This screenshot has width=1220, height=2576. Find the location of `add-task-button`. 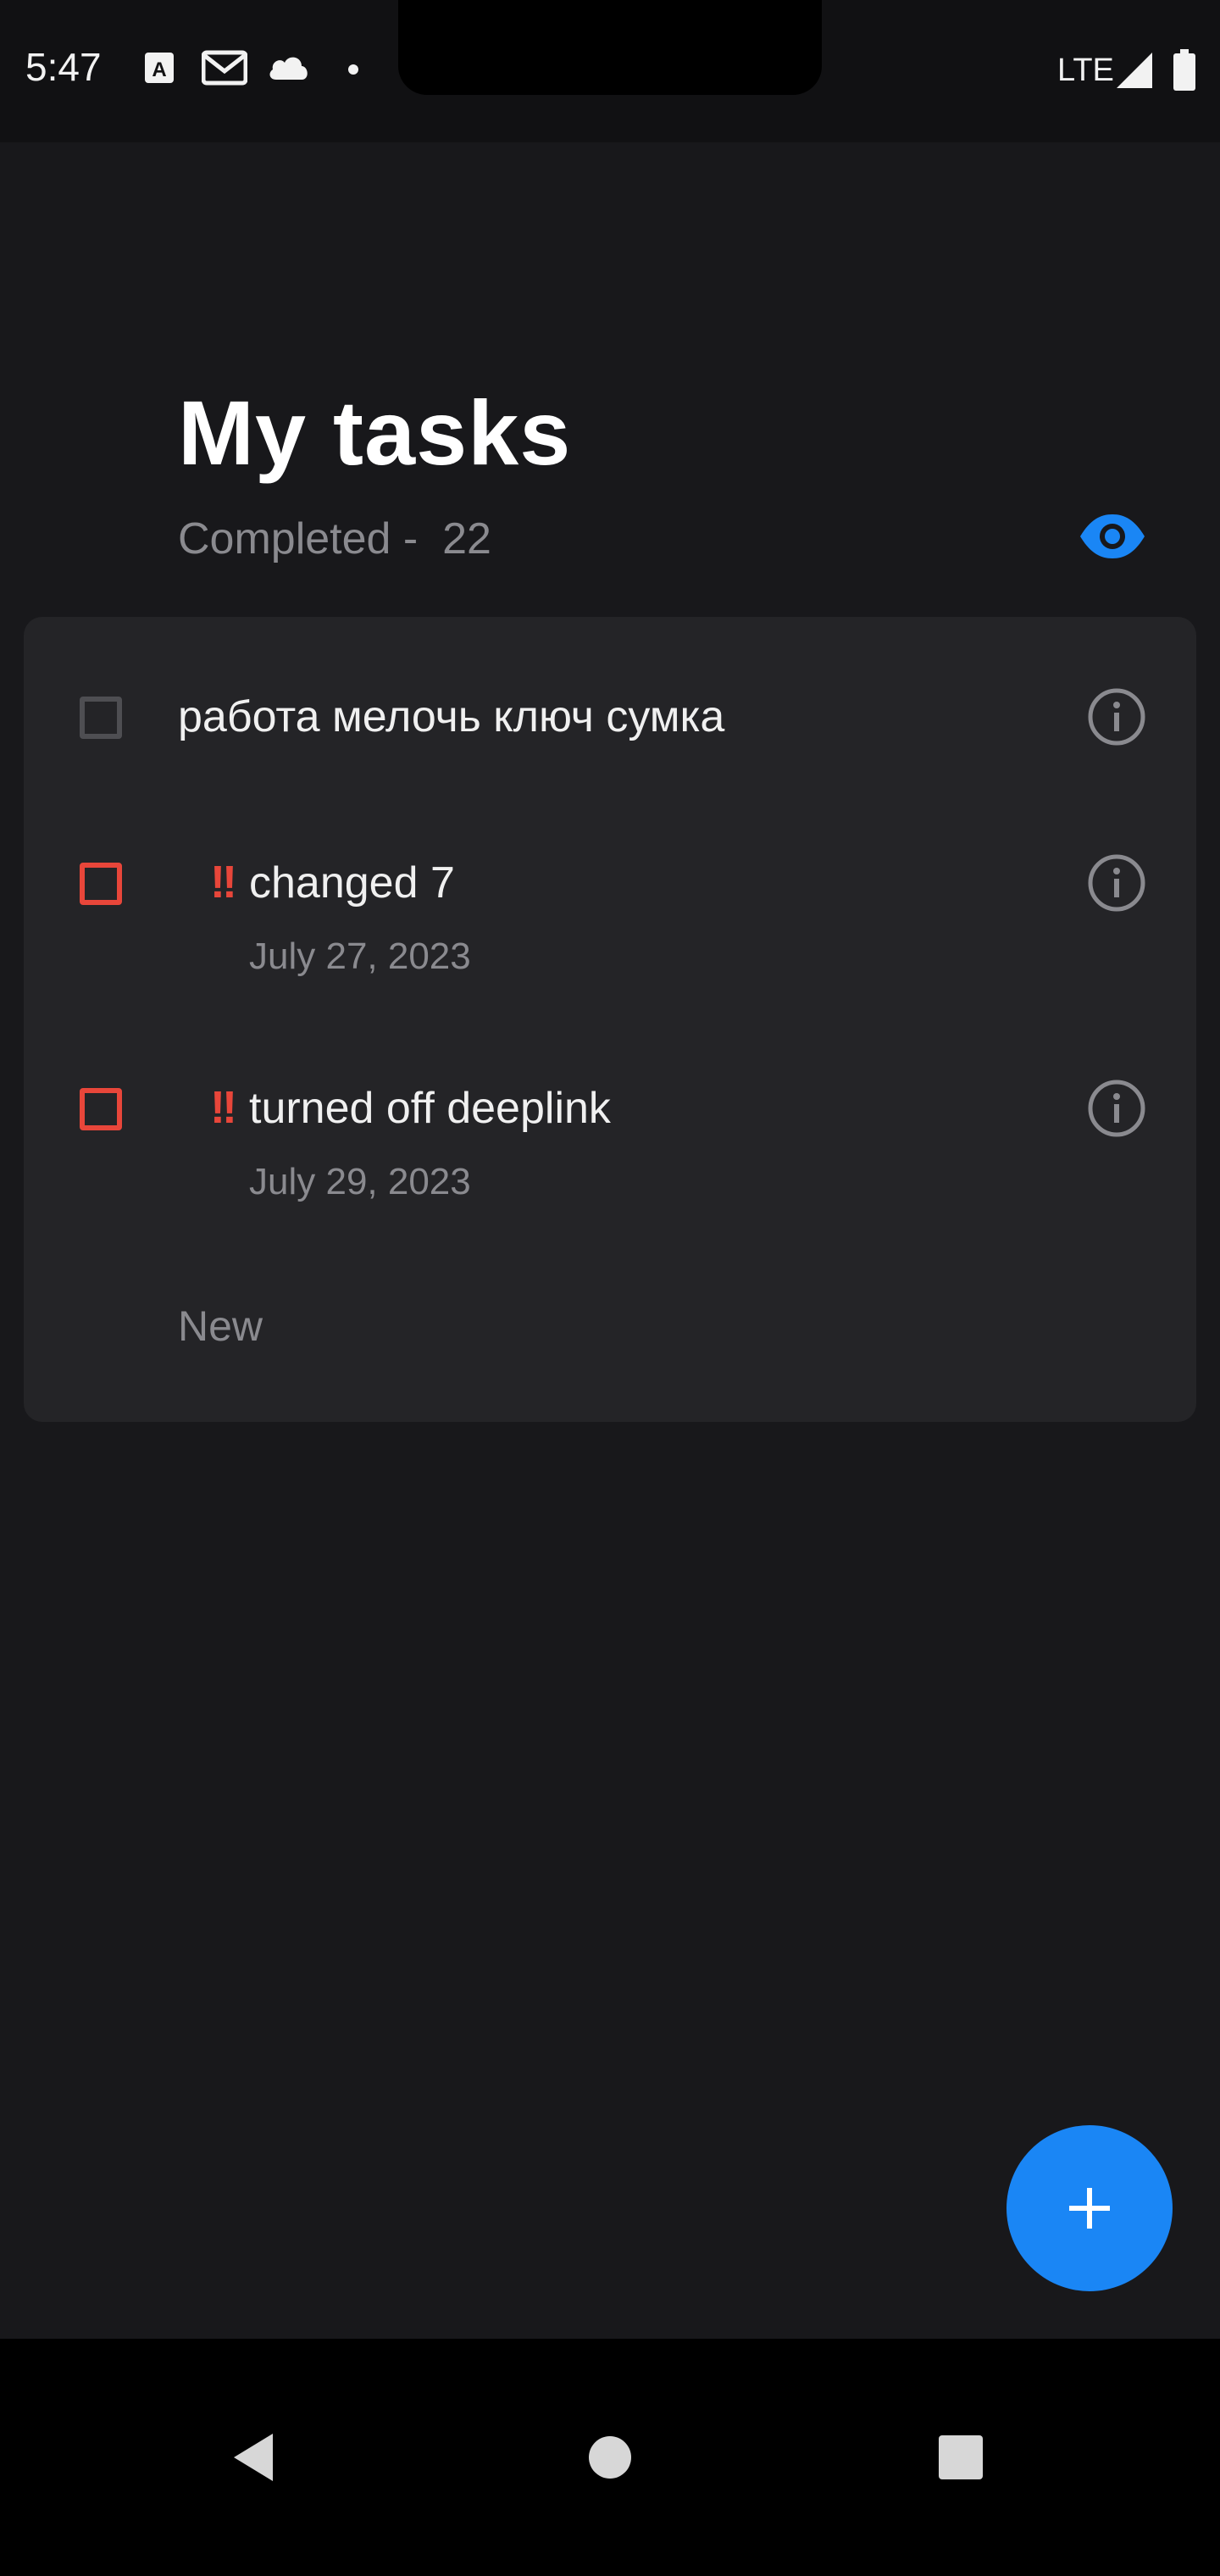

add-task-button is located at coordinates (1089, 2208).